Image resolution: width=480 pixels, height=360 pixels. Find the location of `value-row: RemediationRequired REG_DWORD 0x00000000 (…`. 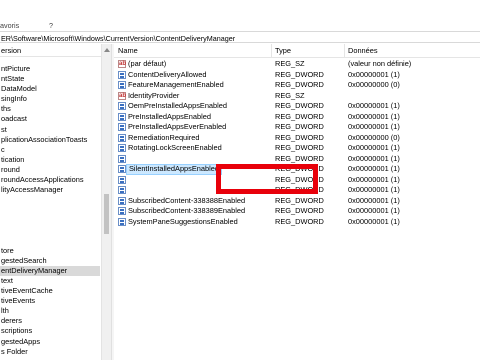

value-row: RemediationRequired REG_DWORD 0x00000000 (… is located at coordinates (297, 138).